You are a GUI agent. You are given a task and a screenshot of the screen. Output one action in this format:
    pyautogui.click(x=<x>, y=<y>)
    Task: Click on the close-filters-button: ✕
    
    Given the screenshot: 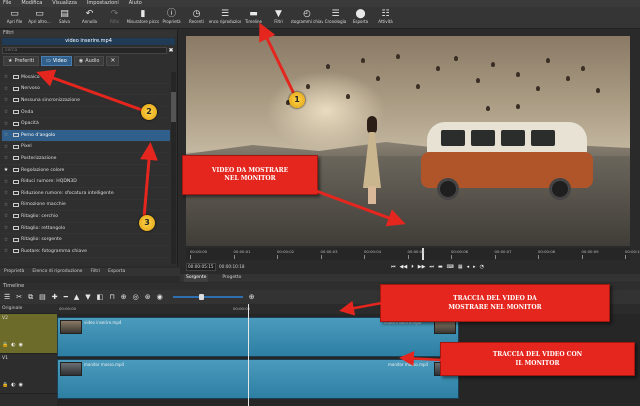 What is the action you would take?
    pyautogui.click(x=113, y=61)
    